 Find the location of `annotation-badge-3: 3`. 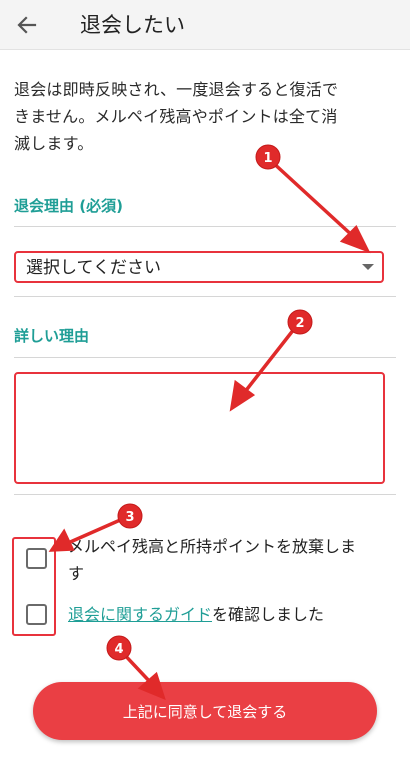

annotation-badge-3: 3 is located at coordinates (130, 516).